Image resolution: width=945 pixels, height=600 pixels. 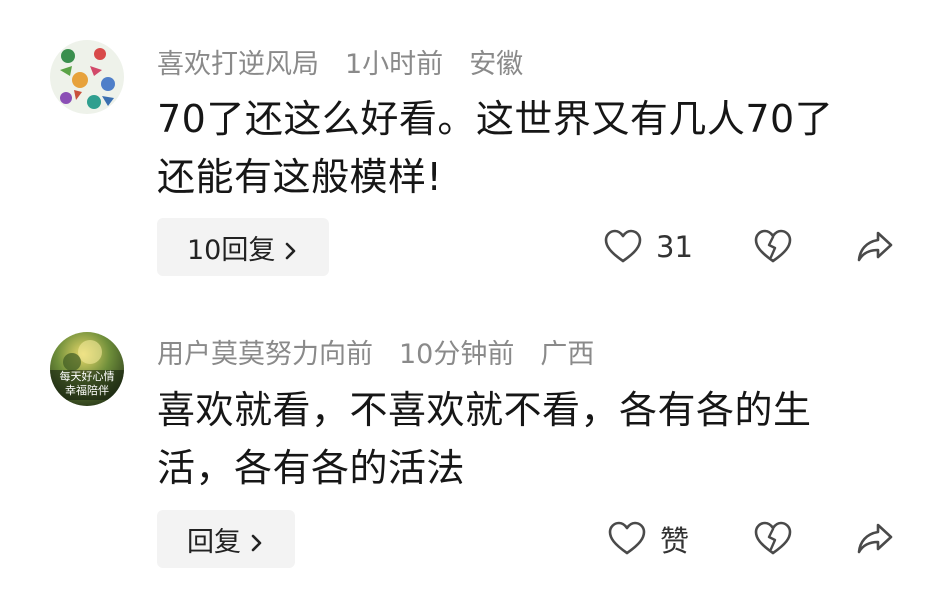 I want to click on reply-button: 回复, so click(x=226, y=539).